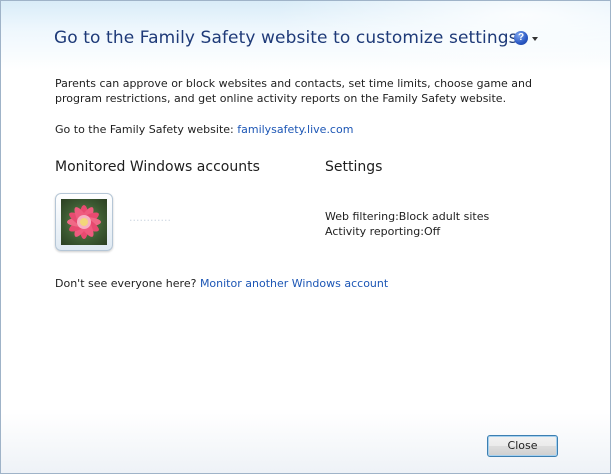 The image size is (611, 474). Describe the element at coordinates (521, 38) in the screenshot. I see `help-icon: ?` at that location.